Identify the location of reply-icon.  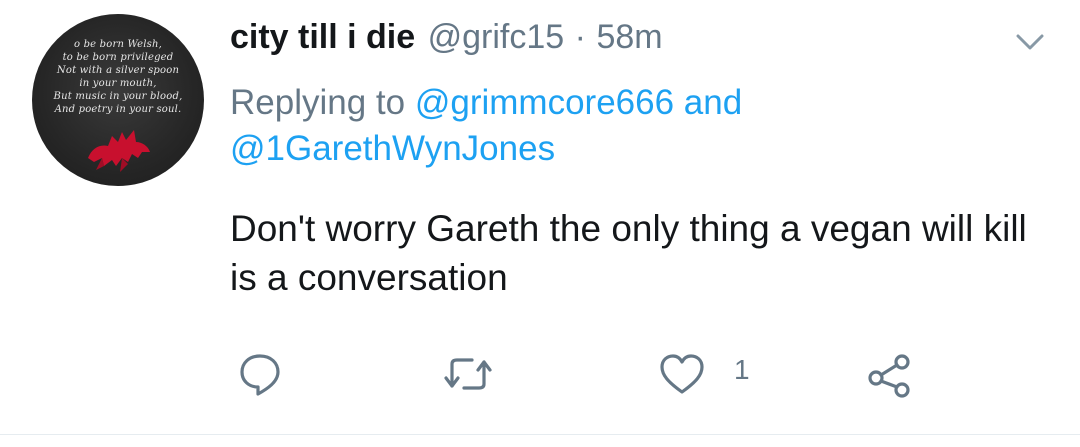
(260, 374).